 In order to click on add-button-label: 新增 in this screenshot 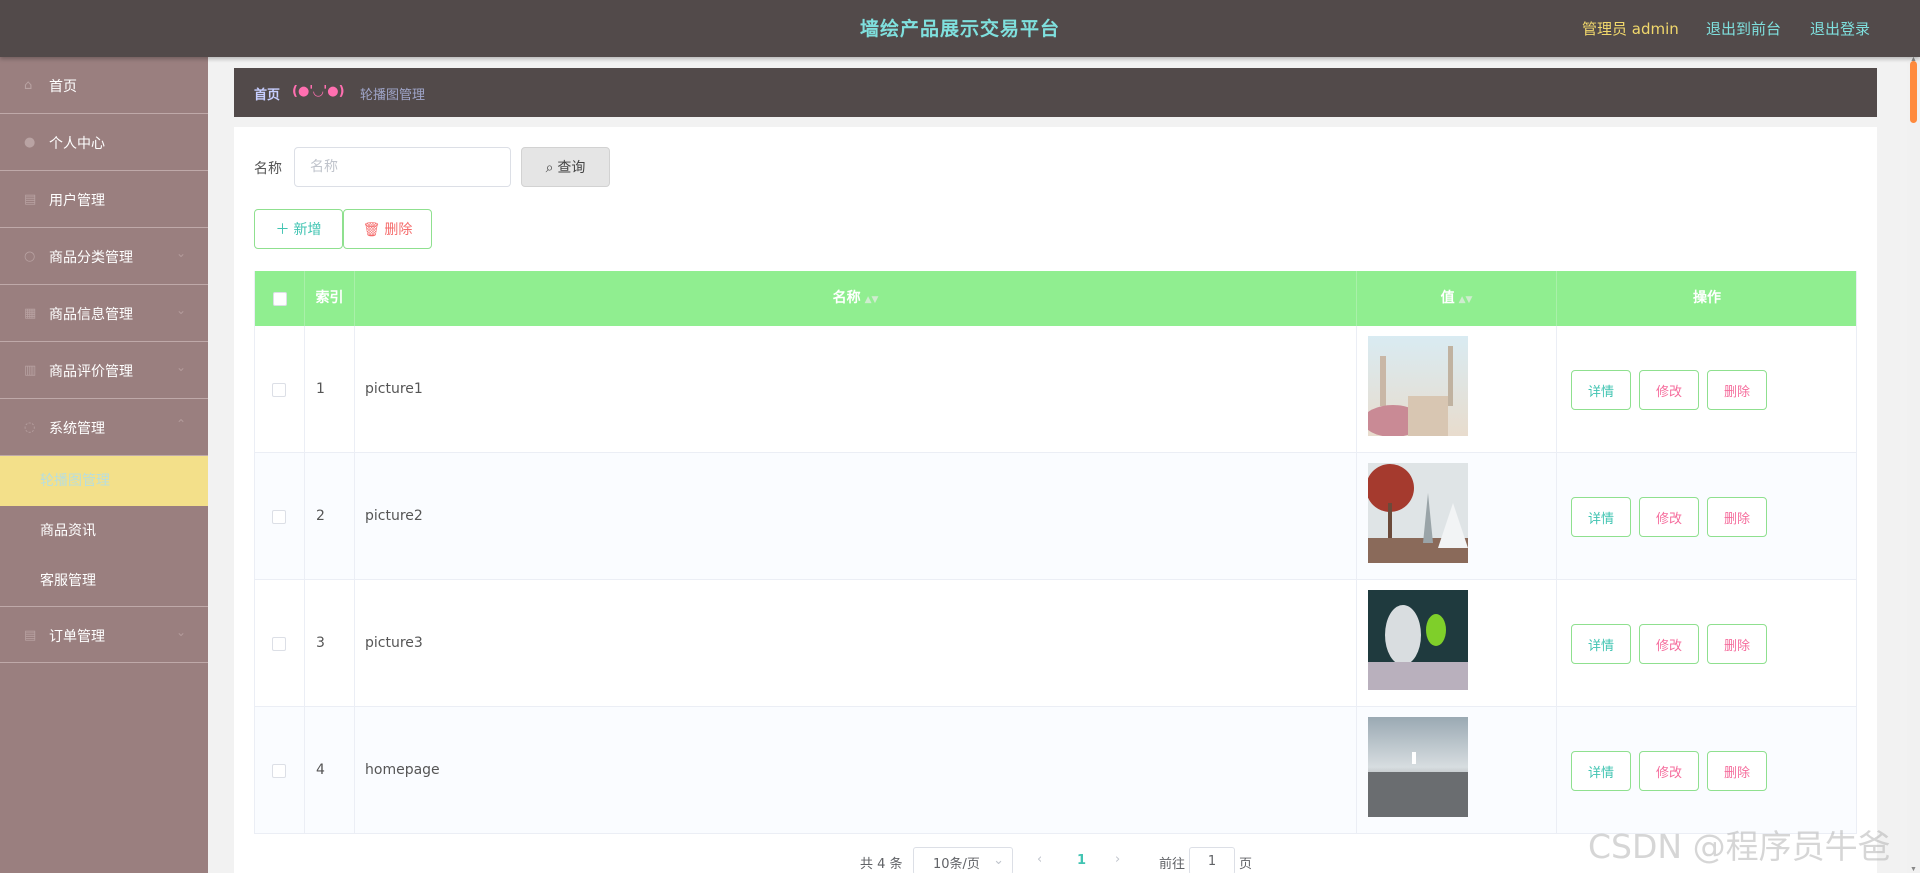, I will do `click(307, 230)`.